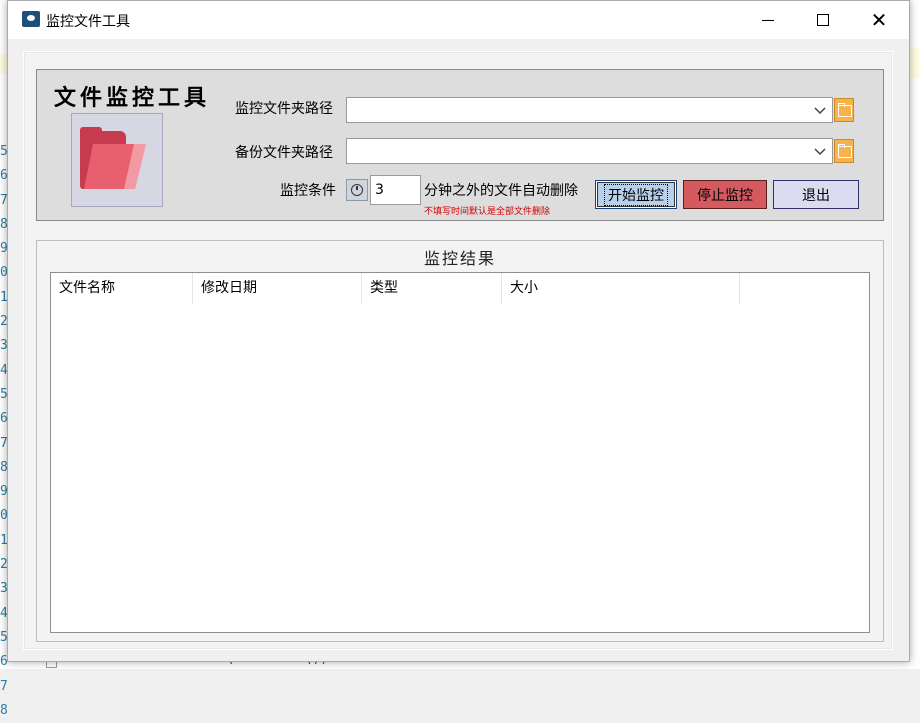 This screenshot has width=920, height=723. I want to click on stop-monitor-button: 停止监控, so click(725, 194).